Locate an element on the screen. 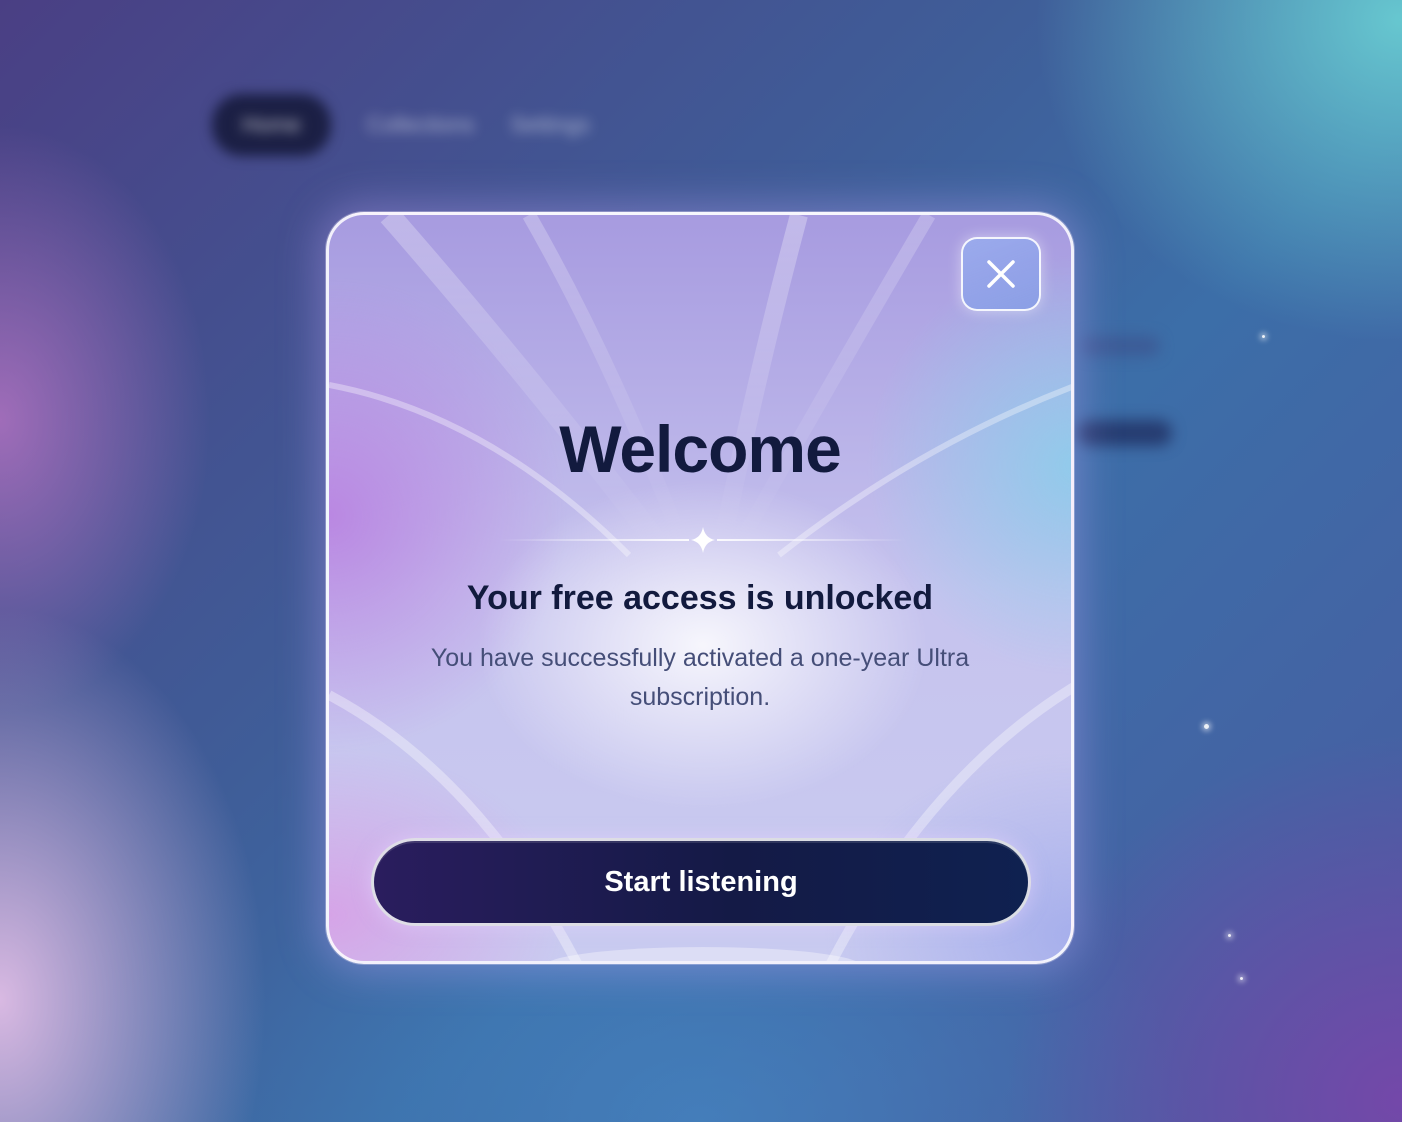 The width and height of the screenshot is (1402, 1122). sparkle-divider is located at coordinates (703, 540).